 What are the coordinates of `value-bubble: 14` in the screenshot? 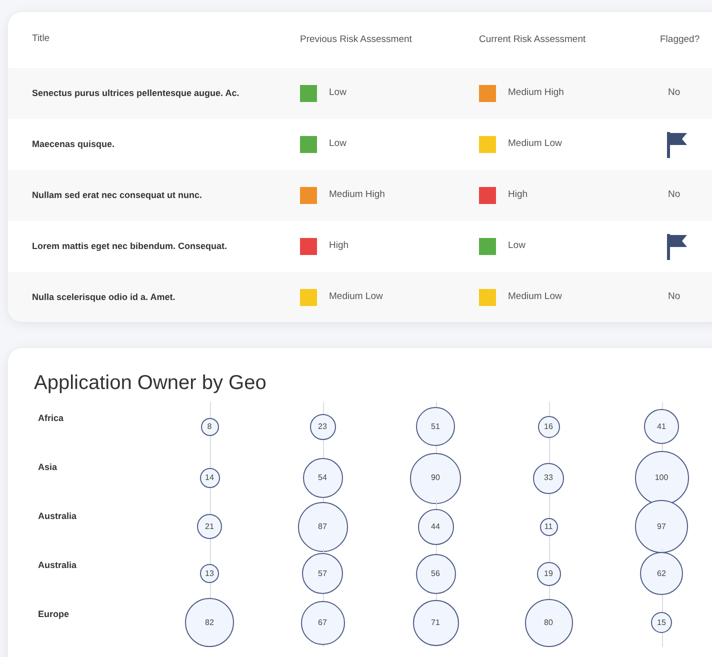 It's located at (210, 478).